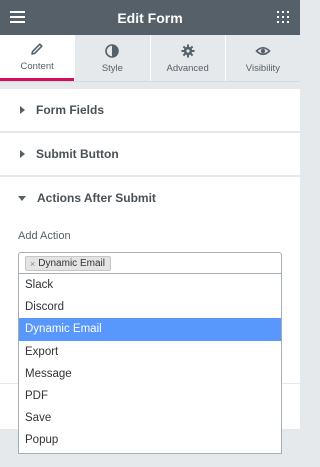 The width and height of the screenshot is (320, 467). I want to click on section-actions-after-submit: Actions After Submit, so click(150, 197).